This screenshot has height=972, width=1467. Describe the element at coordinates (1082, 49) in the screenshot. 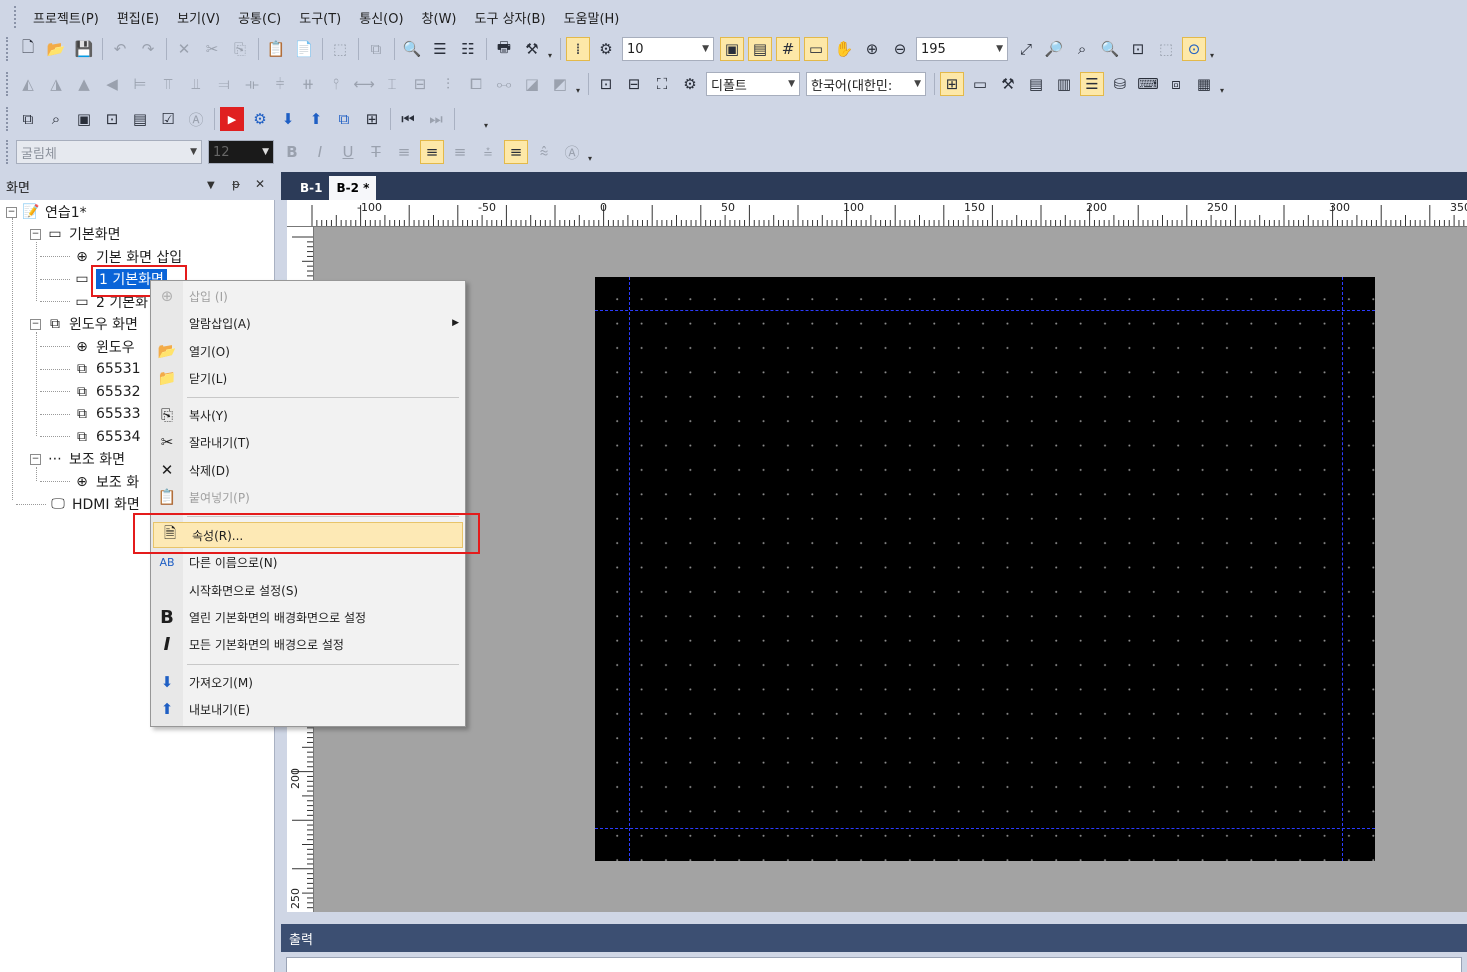

I see `zoom-window-icon: ⌕` at that location.